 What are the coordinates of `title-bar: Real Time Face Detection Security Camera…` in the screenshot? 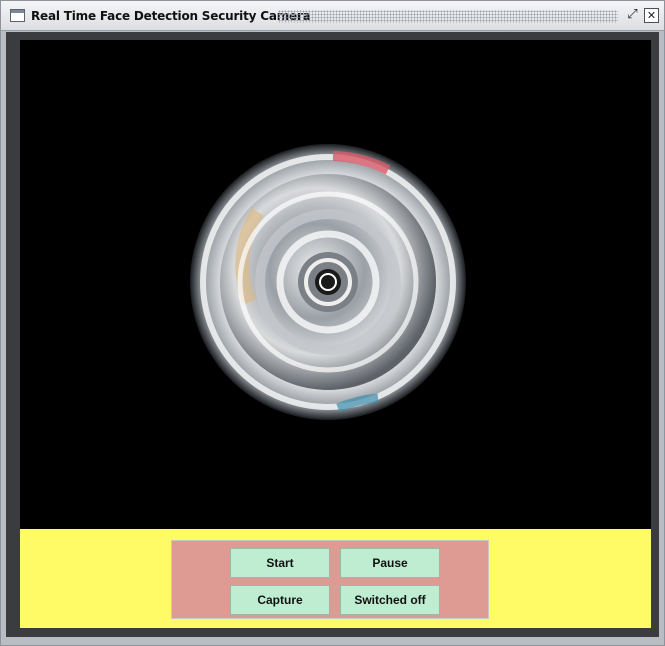 It's located at (332, 16).